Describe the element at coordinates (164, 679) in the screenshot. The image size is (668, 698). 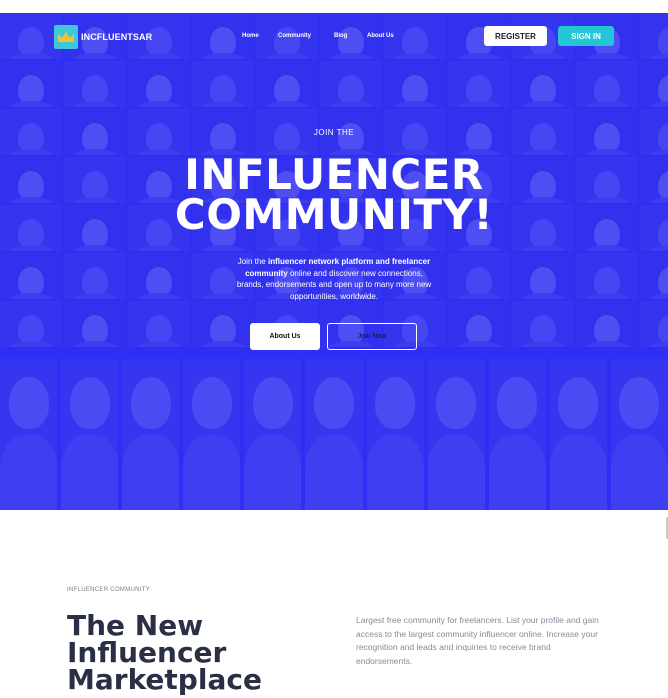
I see `section-title-line2: Marketplace` at that location.